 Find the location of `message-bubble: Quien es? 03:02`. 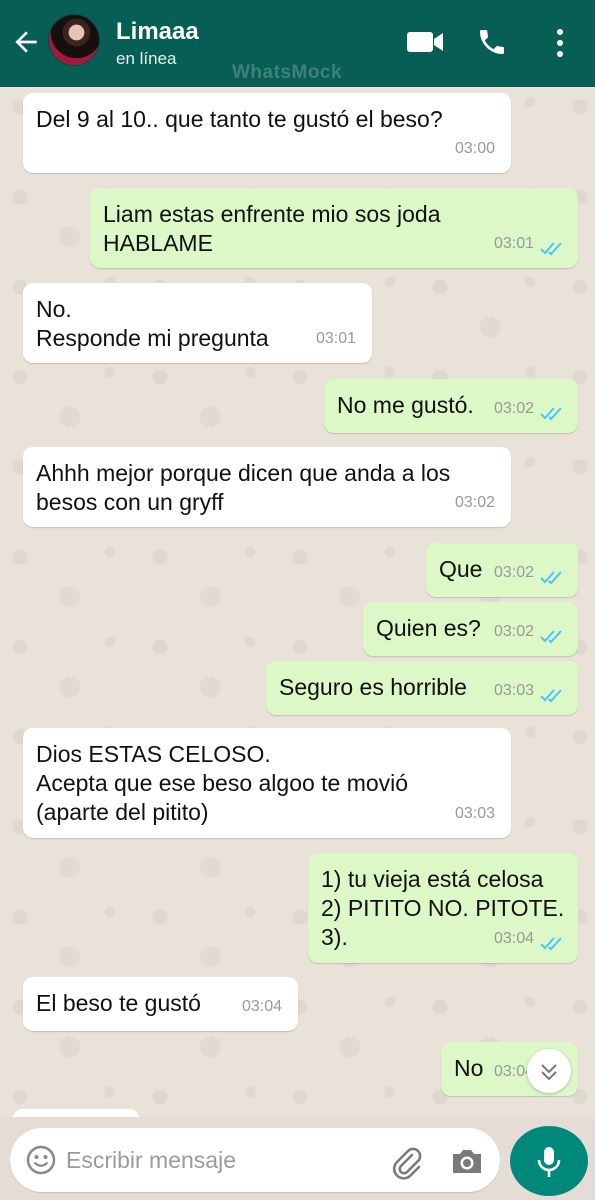

message-bubble: Quien es? 03:02 is located at coordinates (470, 629).